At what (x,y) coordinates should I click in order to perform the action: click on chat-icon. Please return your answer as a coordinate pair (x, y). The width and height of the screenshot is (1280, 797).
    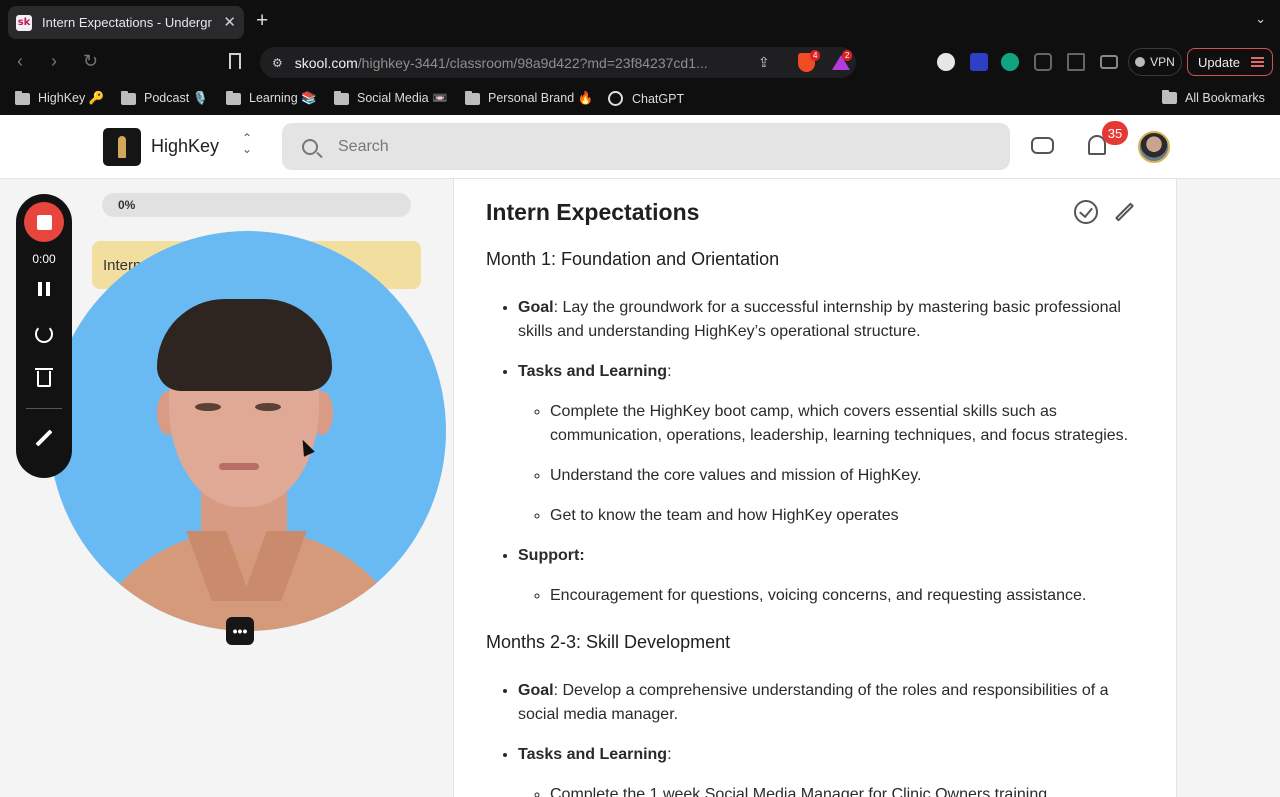
    Looking at the image, I should click on (1042, 145).